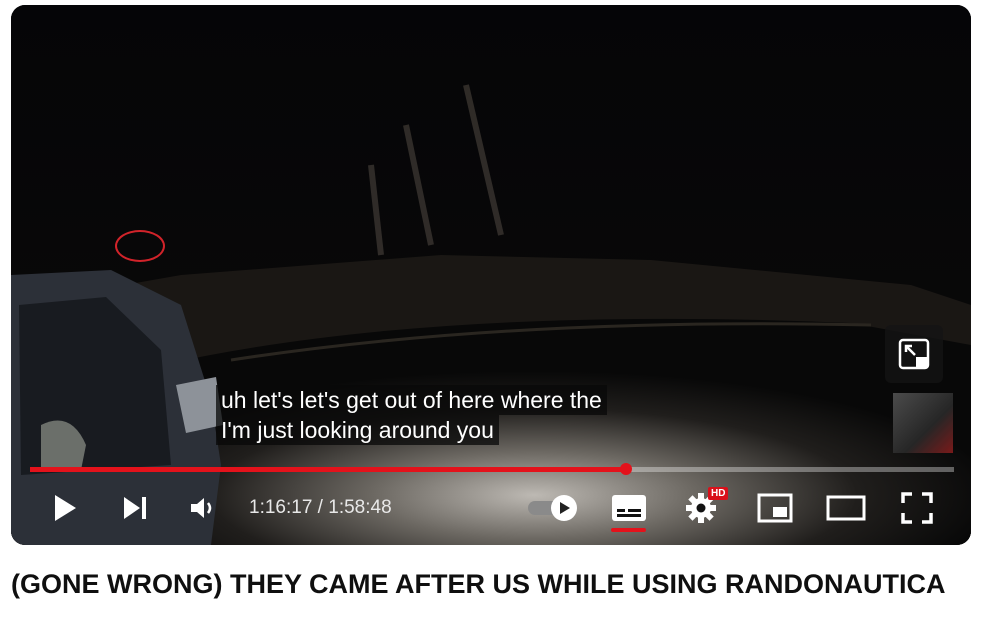 Image resolution: width=990 pixels, height=633 pixels. Describe the element at coordinates (923, 423) in the screenshot. I see `channel-thumbnail` at that location.